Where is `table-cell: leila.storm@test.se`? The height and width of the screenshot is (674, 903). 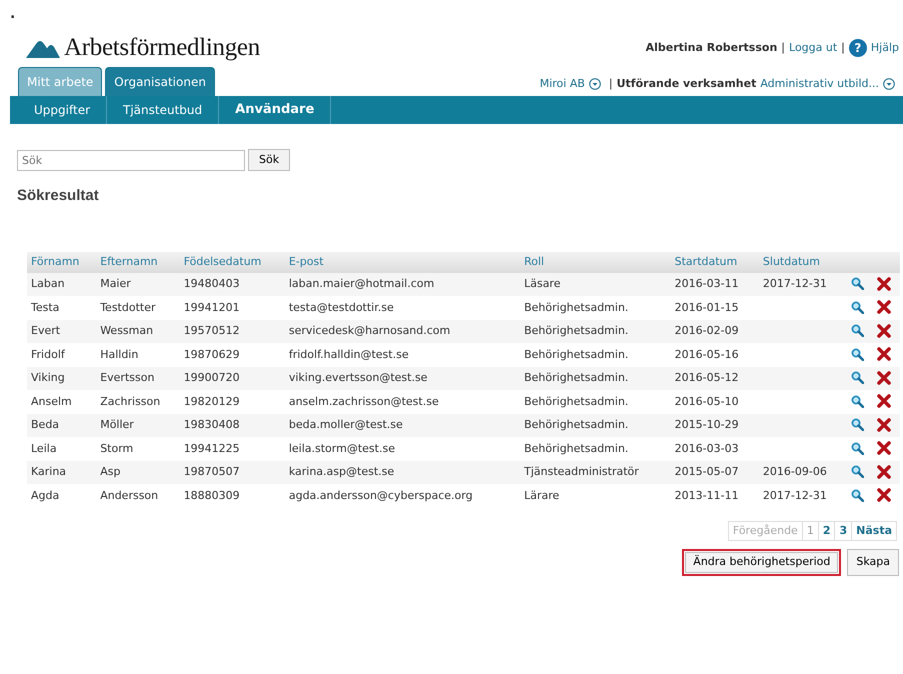 table-cell: leila.storm@test.se is located at coordinates (402, 448).